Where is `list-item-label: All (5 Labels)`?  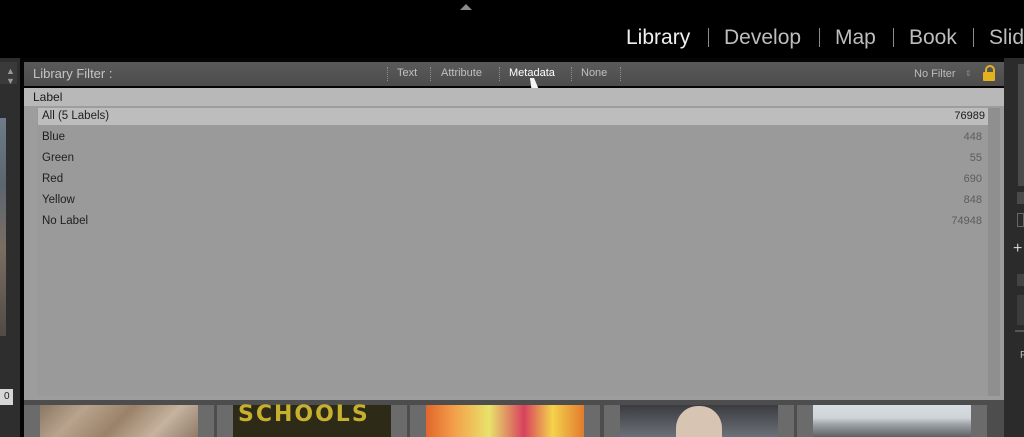
list-item-label: All (5 Labels) is located at coordinates (75, 116).